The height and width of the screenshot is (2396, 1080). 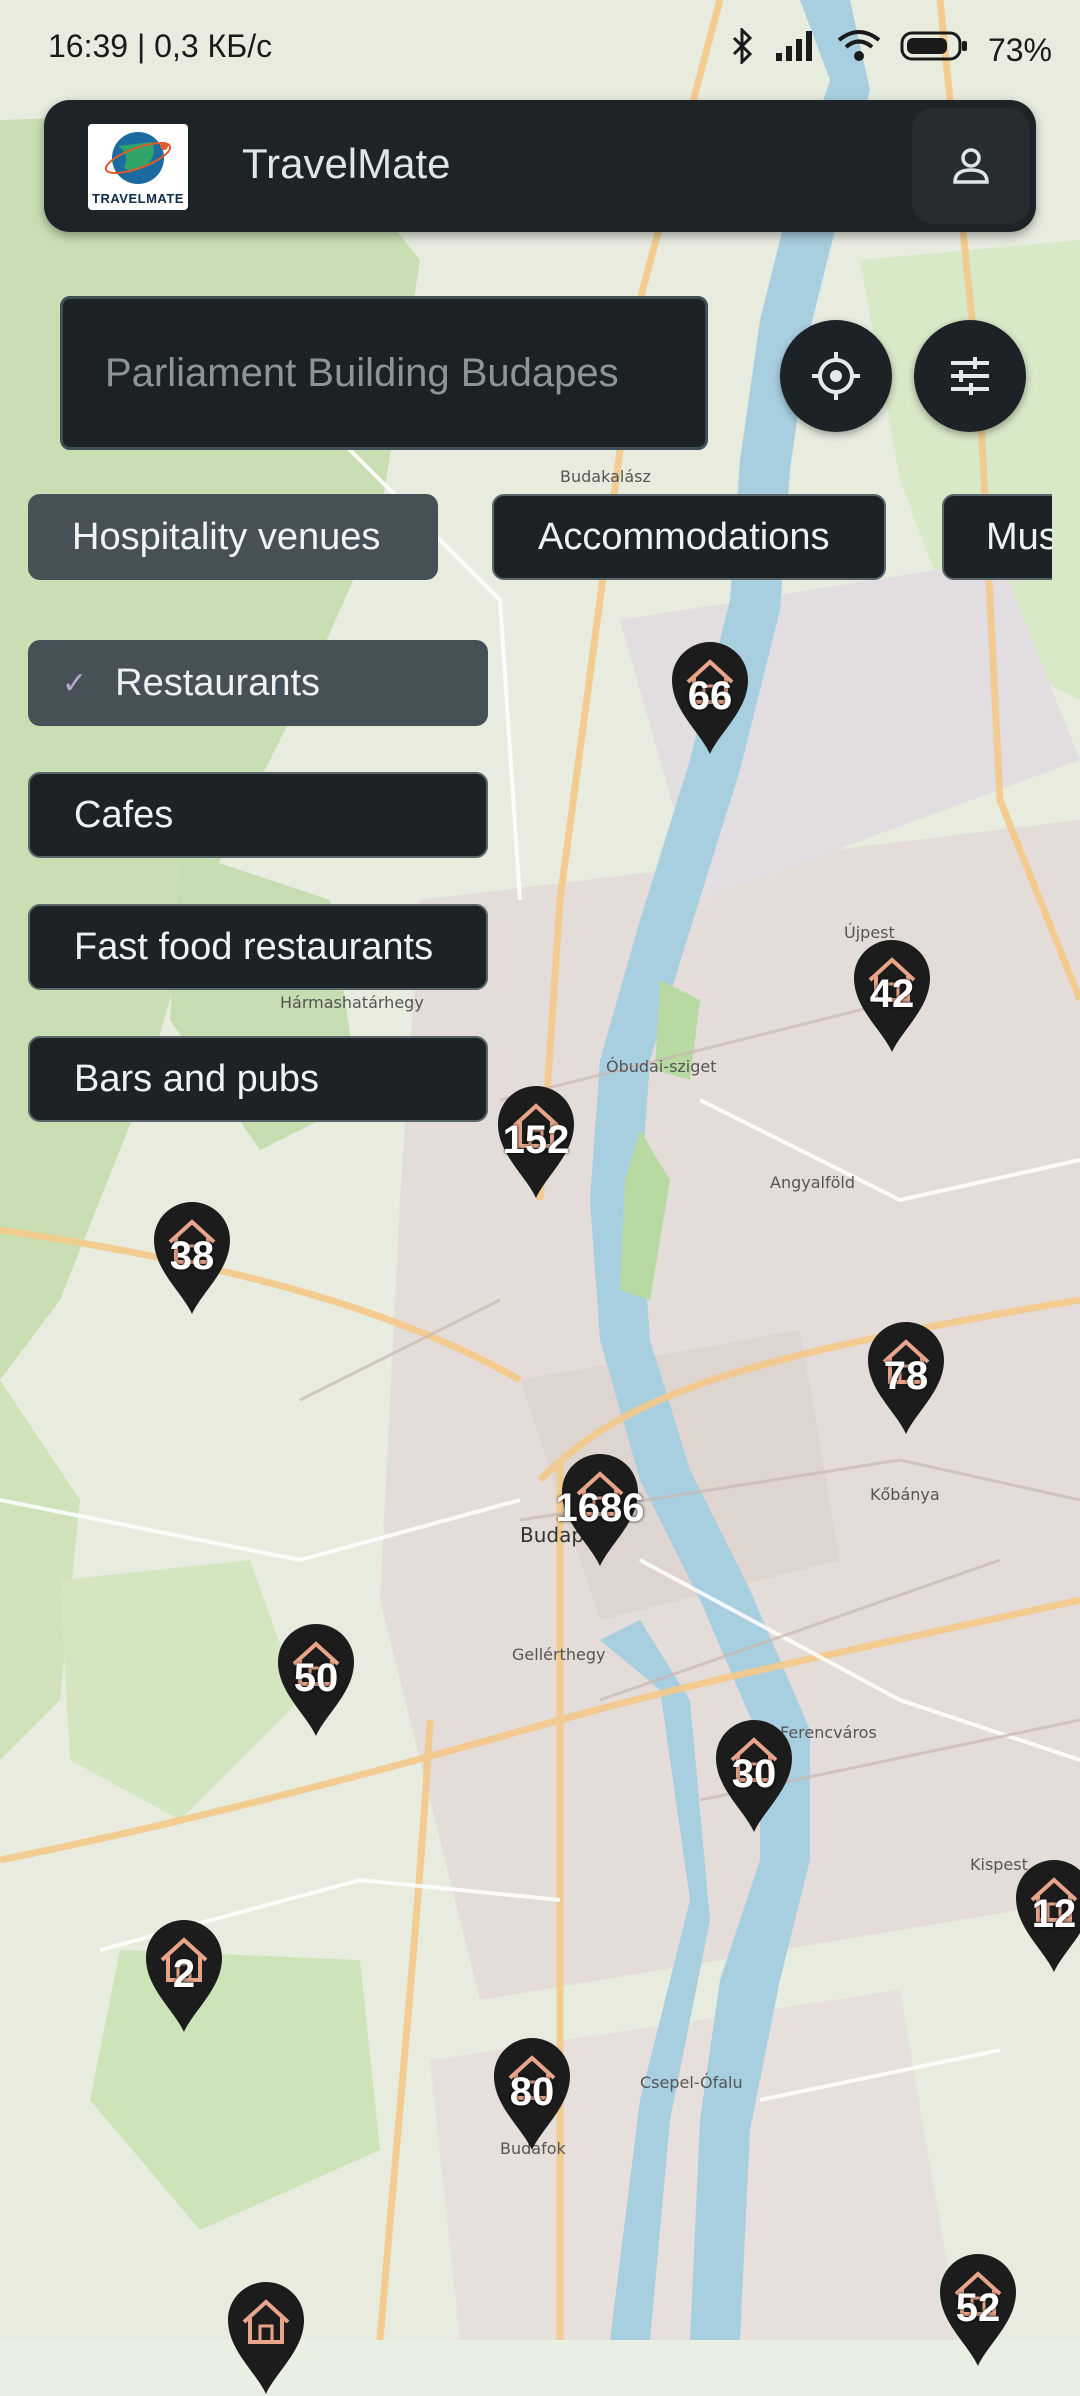 What do you see at coordinates (218, 682) in the screenshot?
I see `subcategory-label: Restaurants` at bounding box center [218, 682].